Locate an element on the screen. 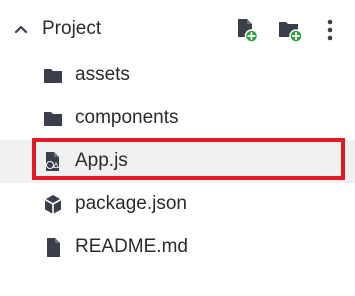 The height and width of the screenshot is (296, 355). new-folder-icon is located at coordinates (290, 30).